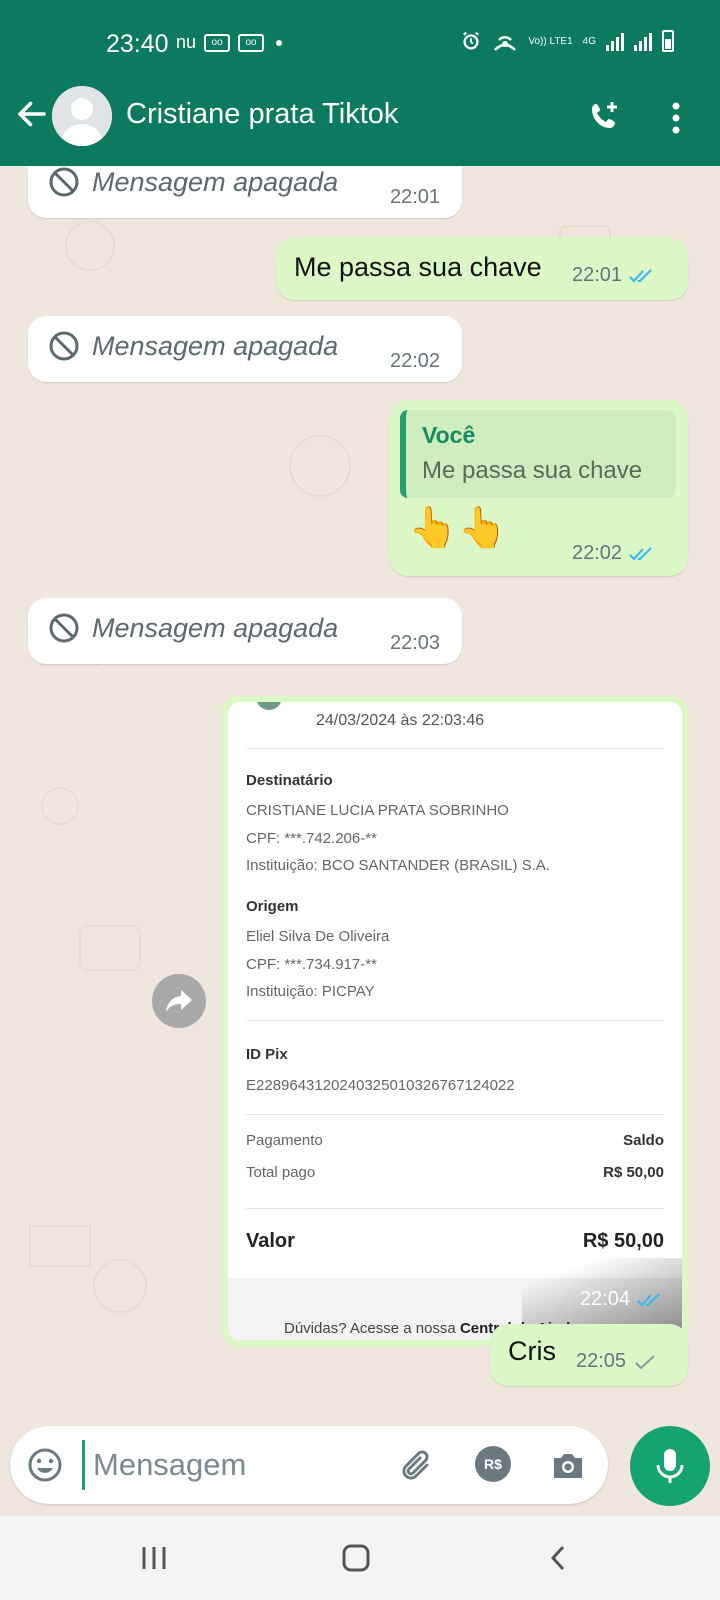 The width and height of the screenshot is (720, 1600). I want to click on receipt-payment-value: Saldo, so click(643, 1140).